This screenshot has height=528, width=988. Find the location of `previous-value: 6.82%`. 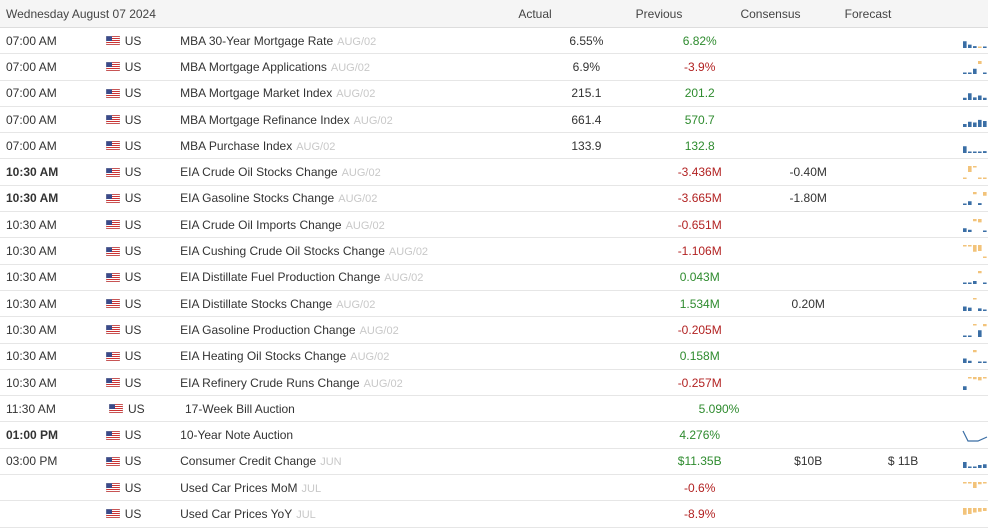

previous-value: 6.82% is located at coordinates (699, 40).